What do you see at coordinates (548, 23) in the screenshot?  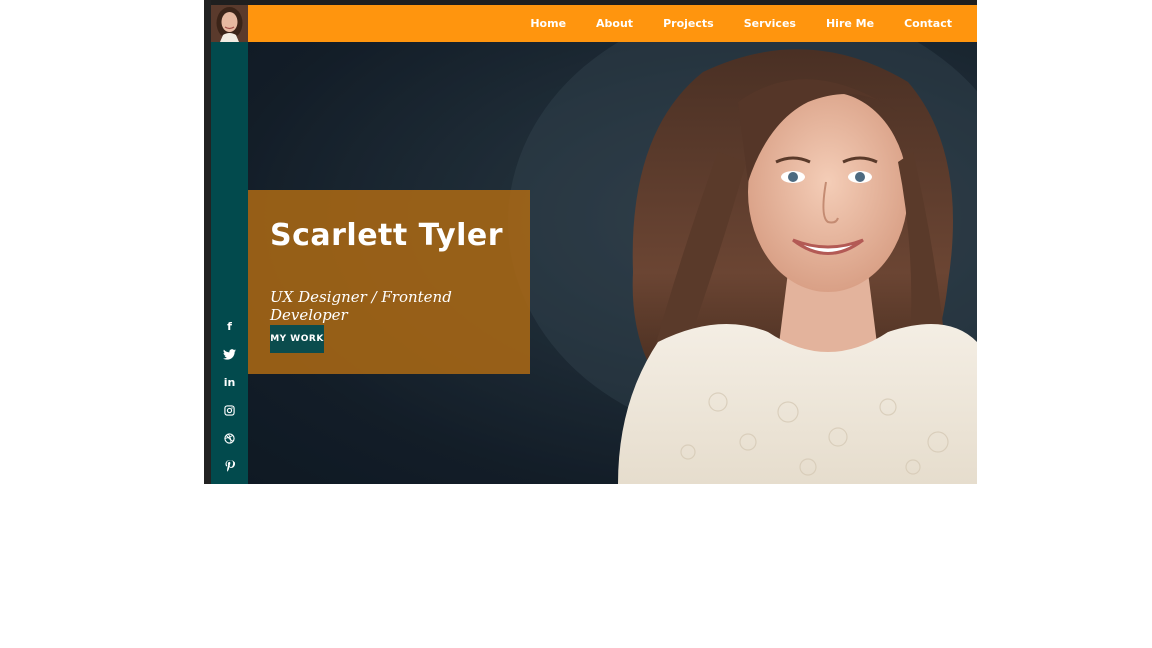 I see `nav-home: Home` at bounding box center [548, 23].